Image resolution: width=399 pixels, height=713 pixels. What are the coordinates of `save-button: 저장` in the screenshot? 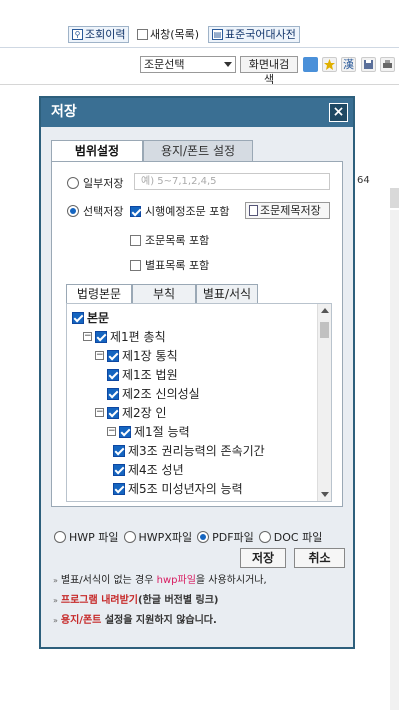 It's located at (263, 558).